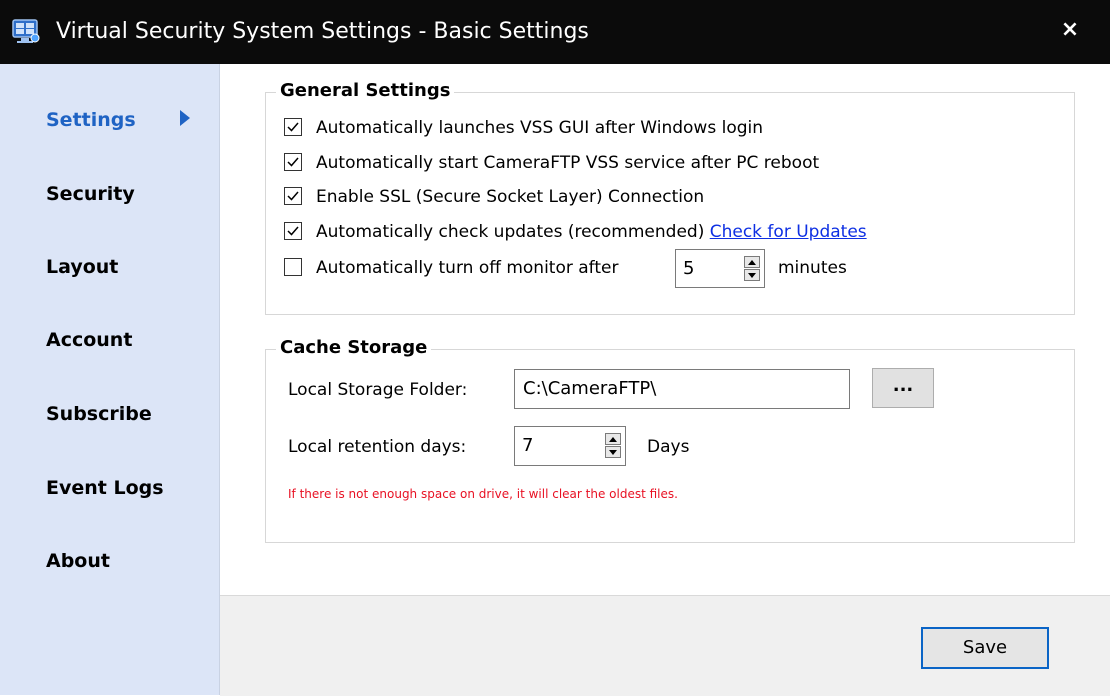 This screenshot has width=1110, height=696. I want to click on retention-days-decrement, so click(613, 452).